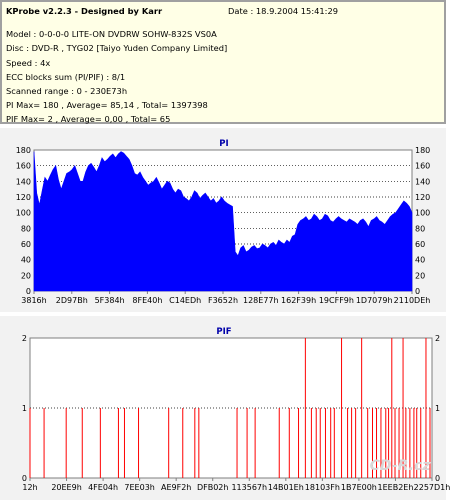 The width and height of the screenshot is (450, 500). What do you see at coordinates (26, 228) in the screenshot?
I see `pi-ytick-left: 80` at bounding box center [26, 228].